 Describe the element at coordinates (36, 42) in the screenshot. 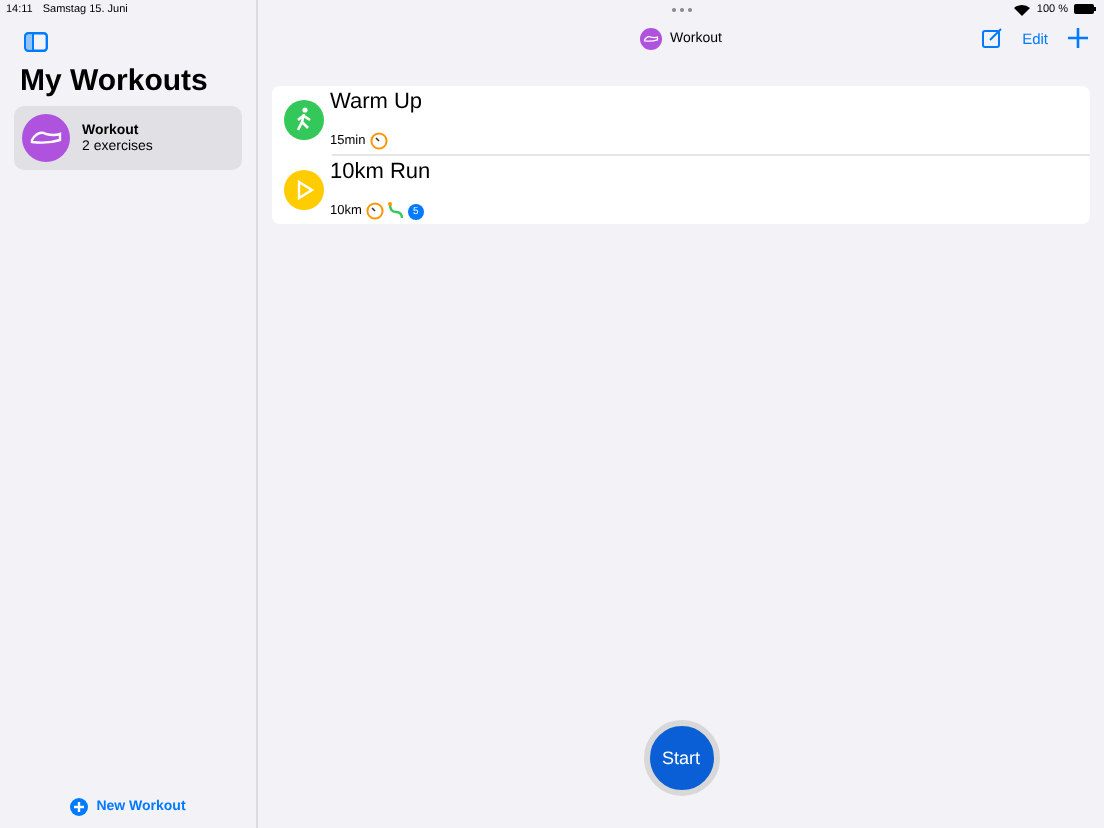

I see `sidebar-toggle-icon` at that location.